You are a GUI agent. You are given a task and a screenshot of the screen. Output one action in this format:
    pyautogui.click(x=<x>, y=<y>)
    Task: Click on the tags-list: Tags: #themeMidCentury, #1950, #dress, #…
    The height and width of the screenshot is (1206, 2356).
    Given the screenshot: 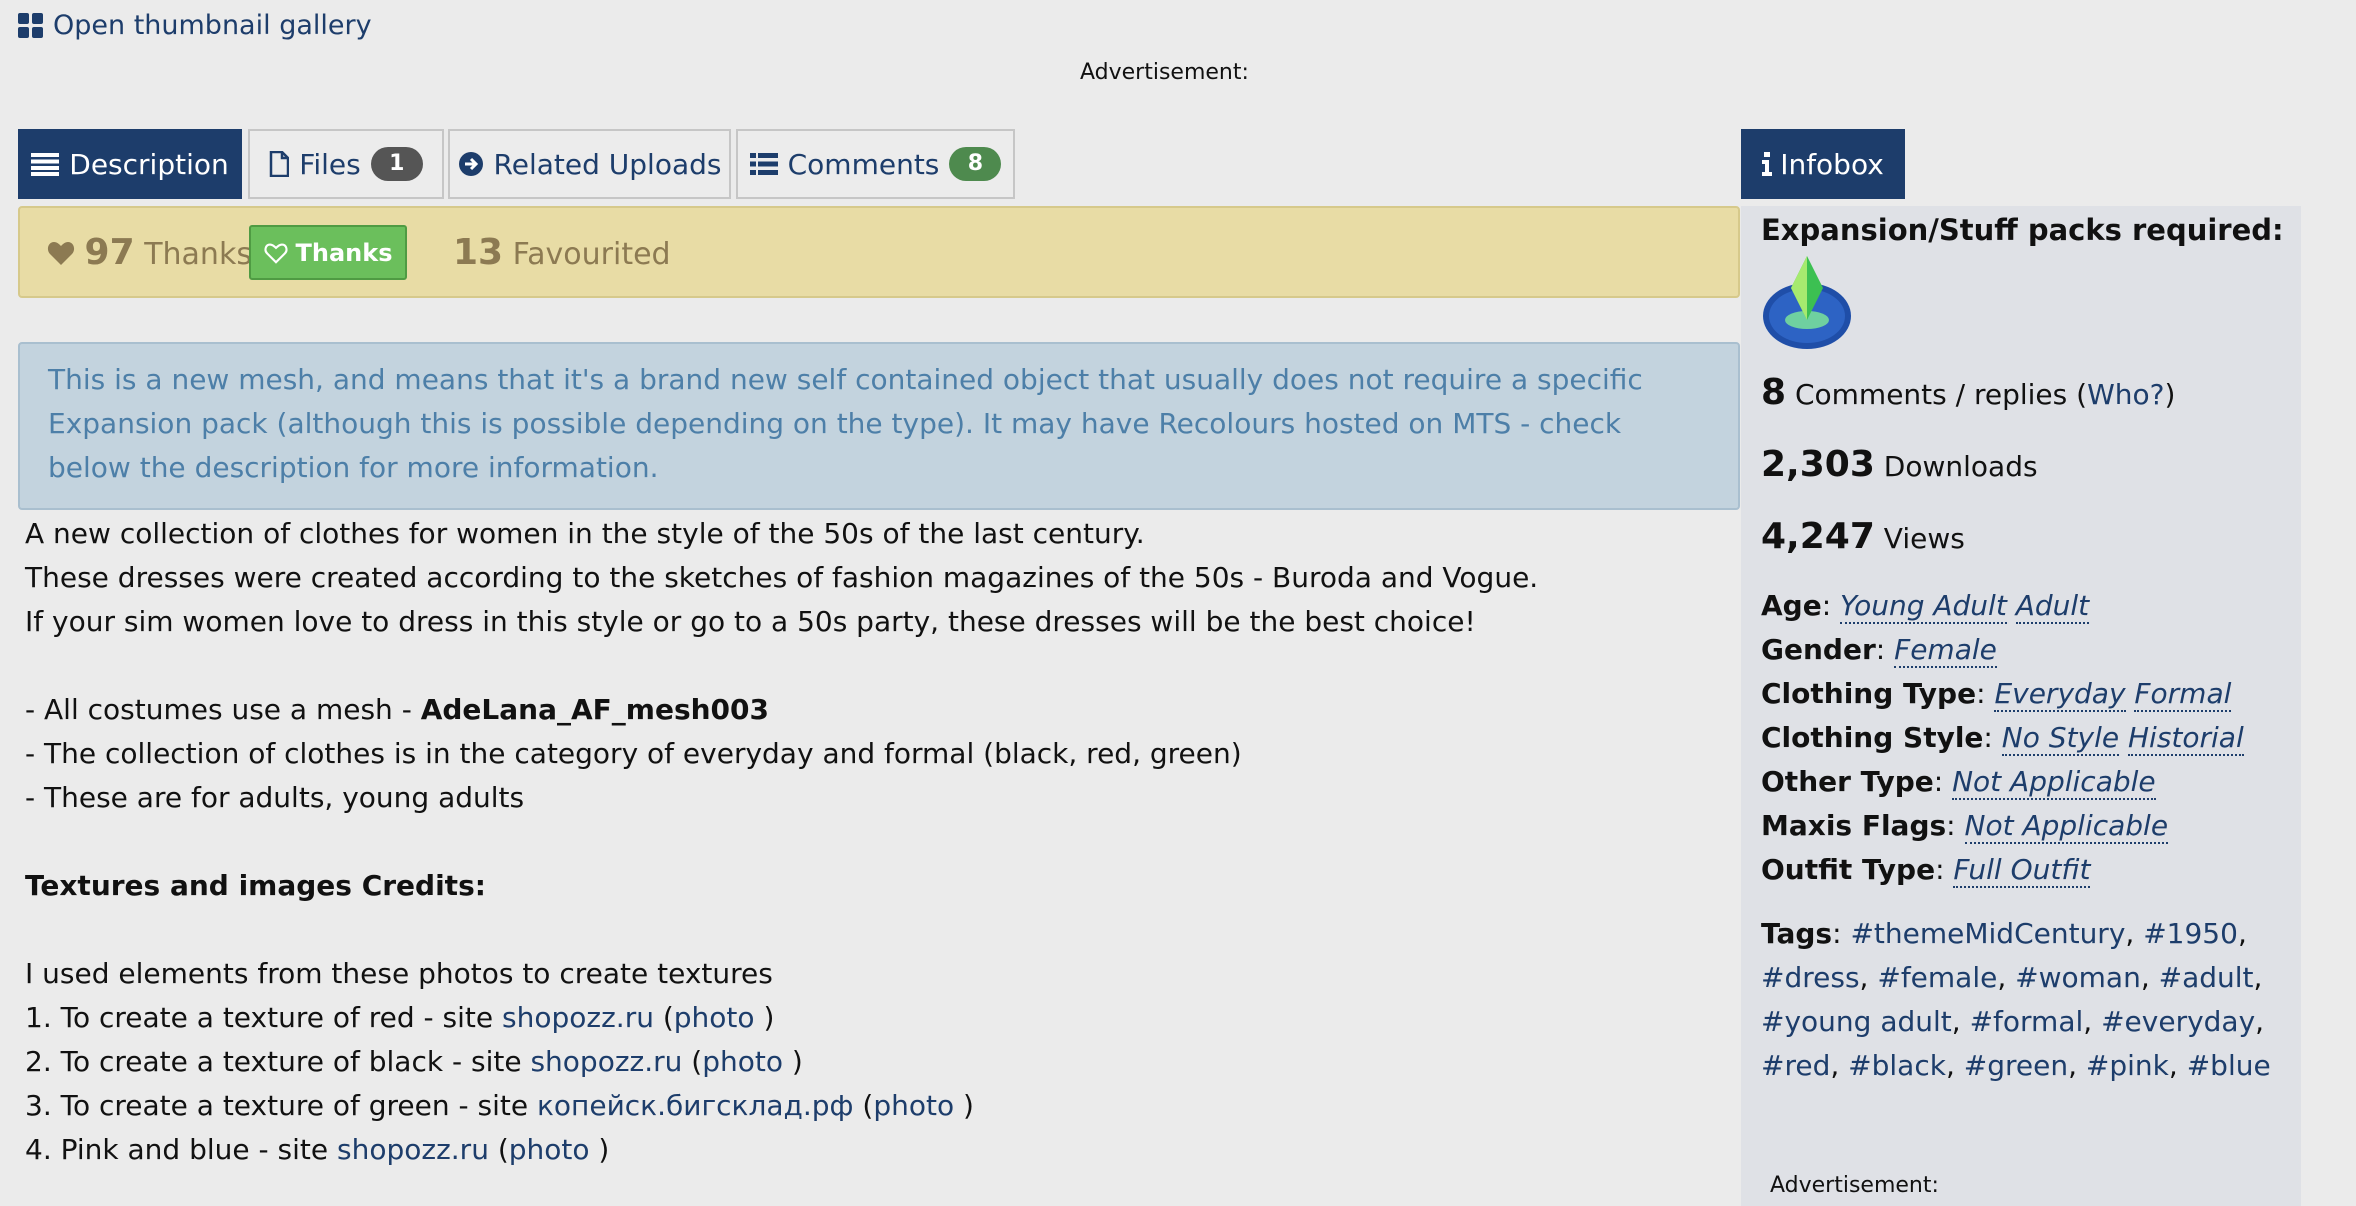 What is the action you would take?
    pyautogui.click(x=2016, y=999)
    